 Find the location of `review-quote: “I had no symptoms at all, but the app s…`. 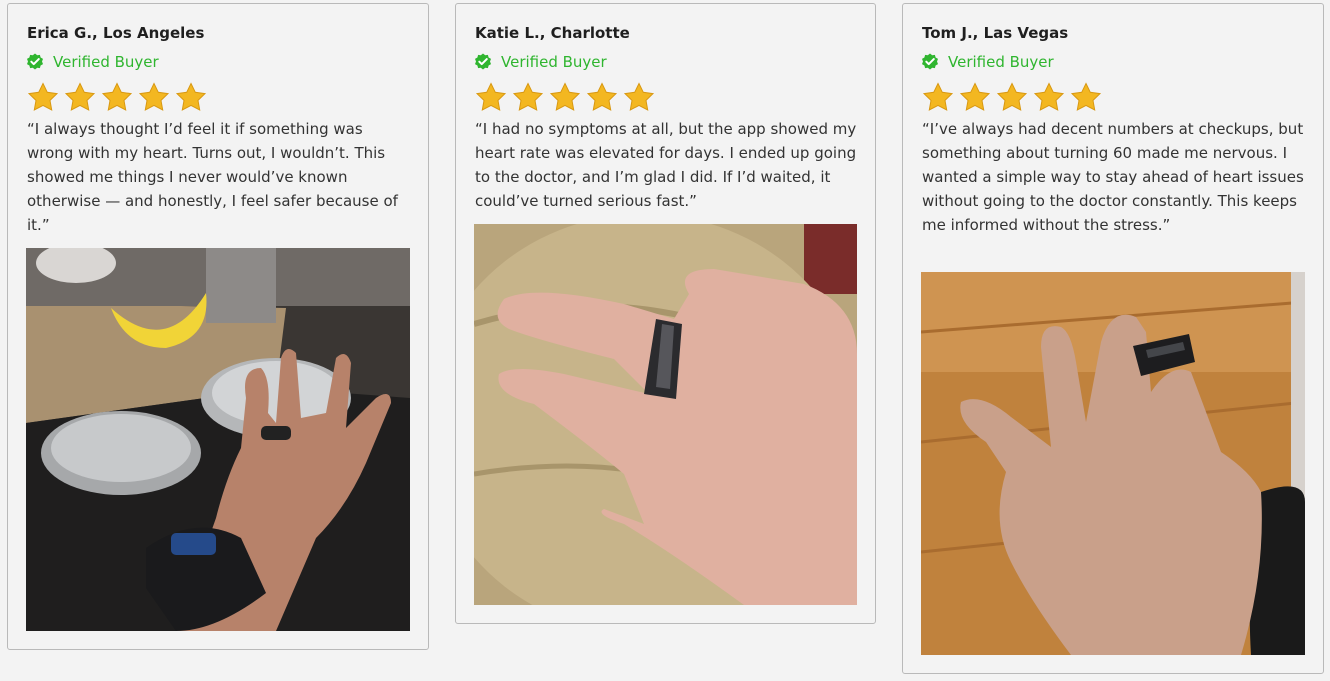

review-quote: “I had no symptoms at all, but the app s… is located at coordinates (666, 165).